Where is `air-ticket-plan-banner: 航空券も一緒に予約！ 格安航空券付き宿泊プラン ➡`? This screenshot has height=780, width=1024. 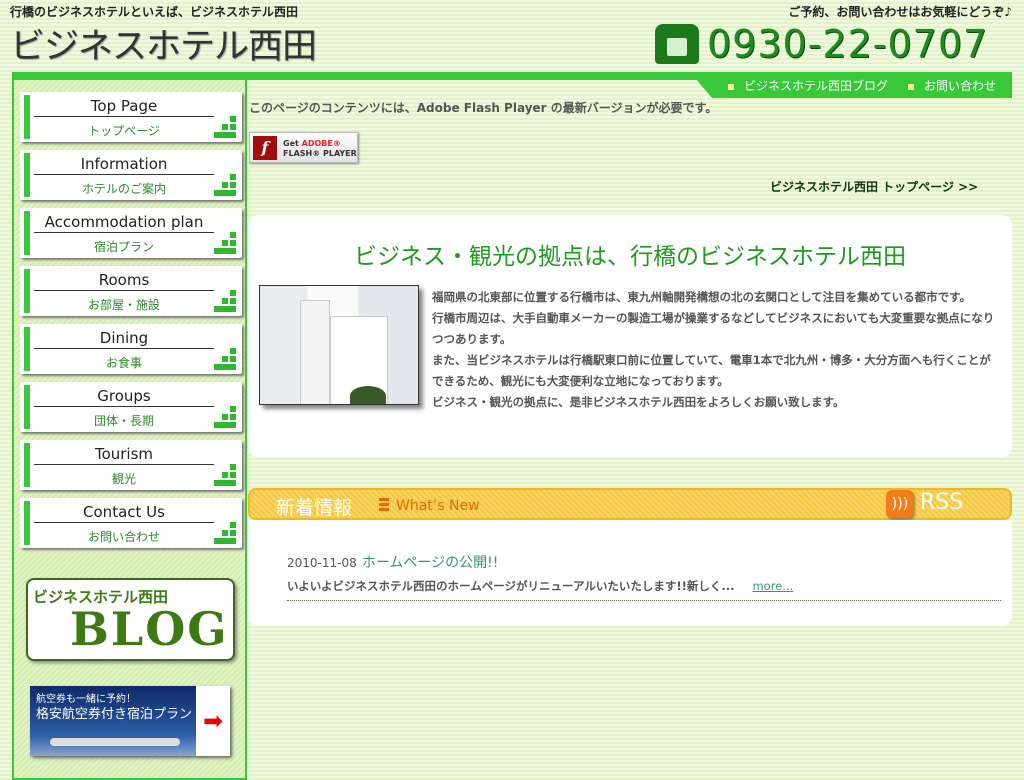
air-ticket-plan-banner: 航空券も一緒に予約！ 格安航空券付き宿泊プラン ➡ is located at coordinates (130, 721).